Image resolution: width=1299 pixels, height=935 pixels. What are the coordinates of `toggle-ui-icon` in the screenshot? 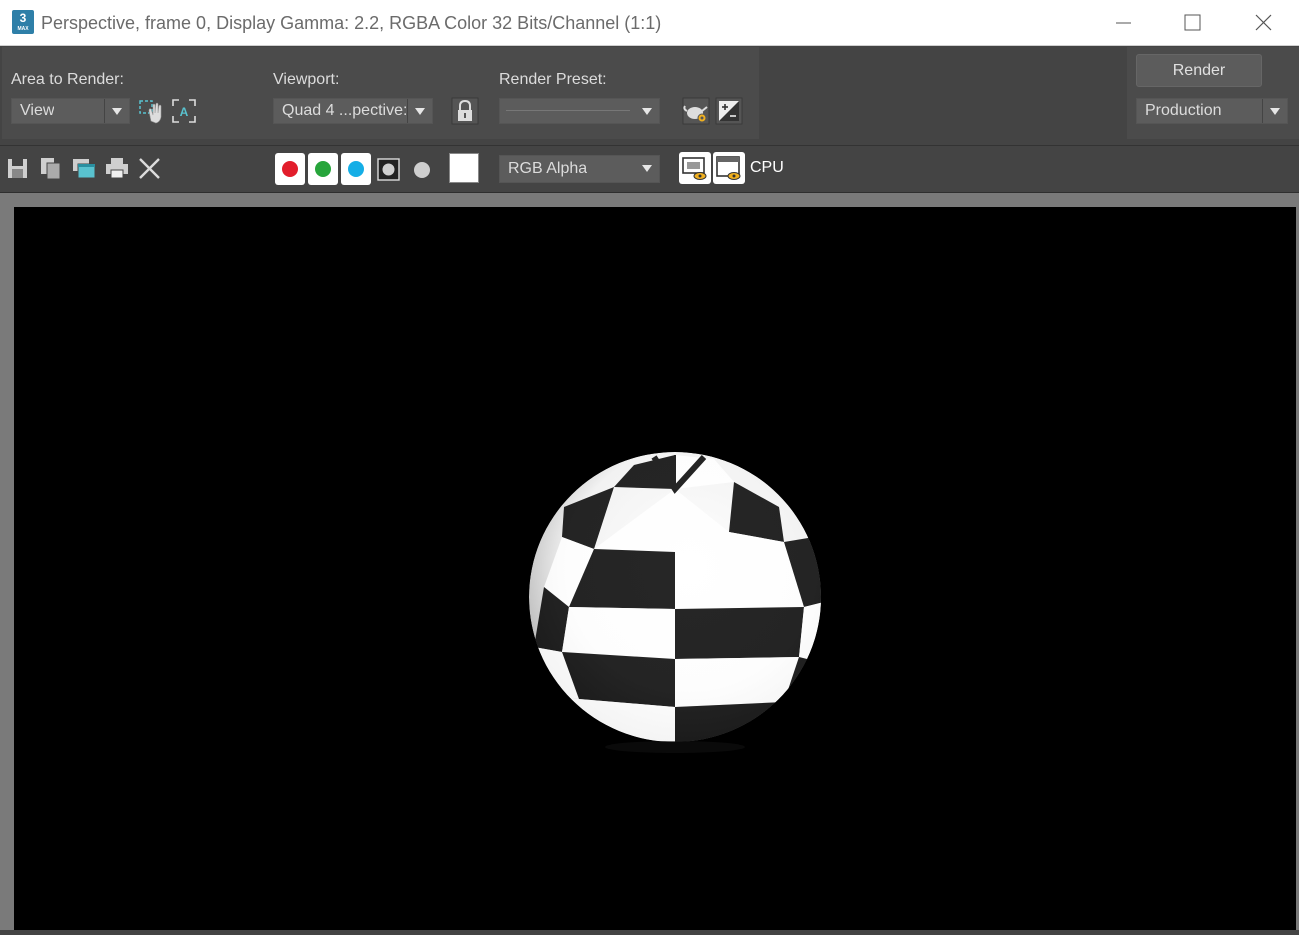 It's located at (729, 168).